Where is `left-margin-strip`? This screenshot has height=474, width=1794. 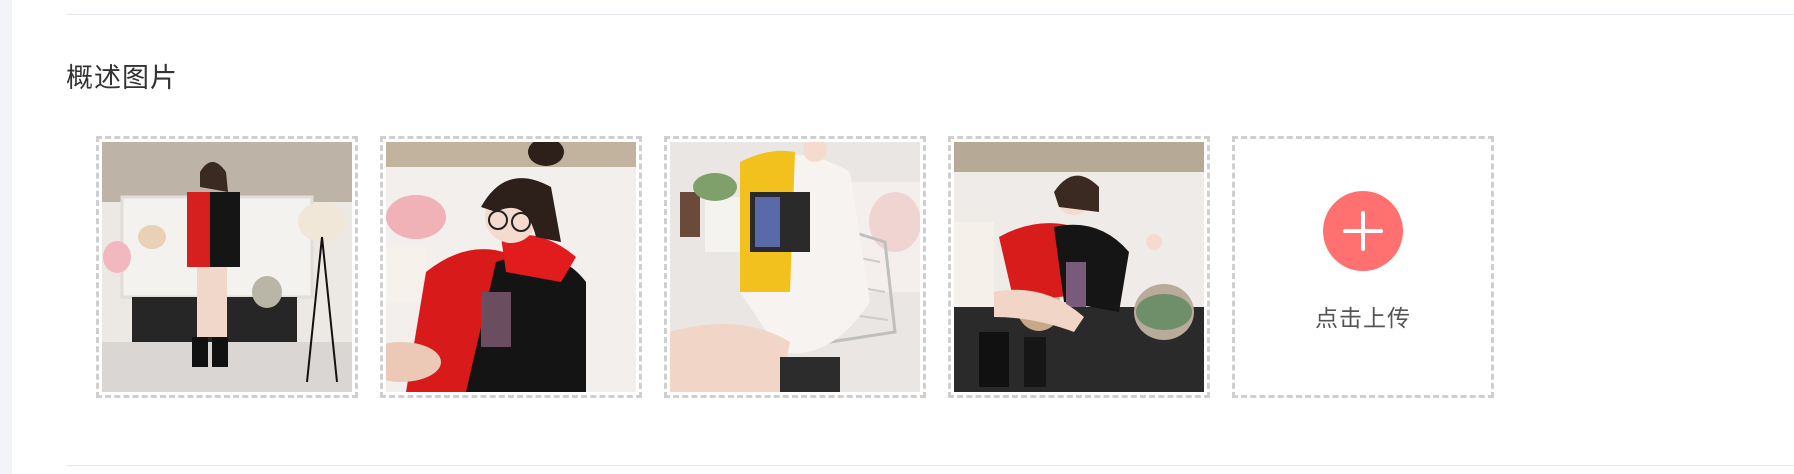 left-margin-strip is located at coordinates (6, 237).